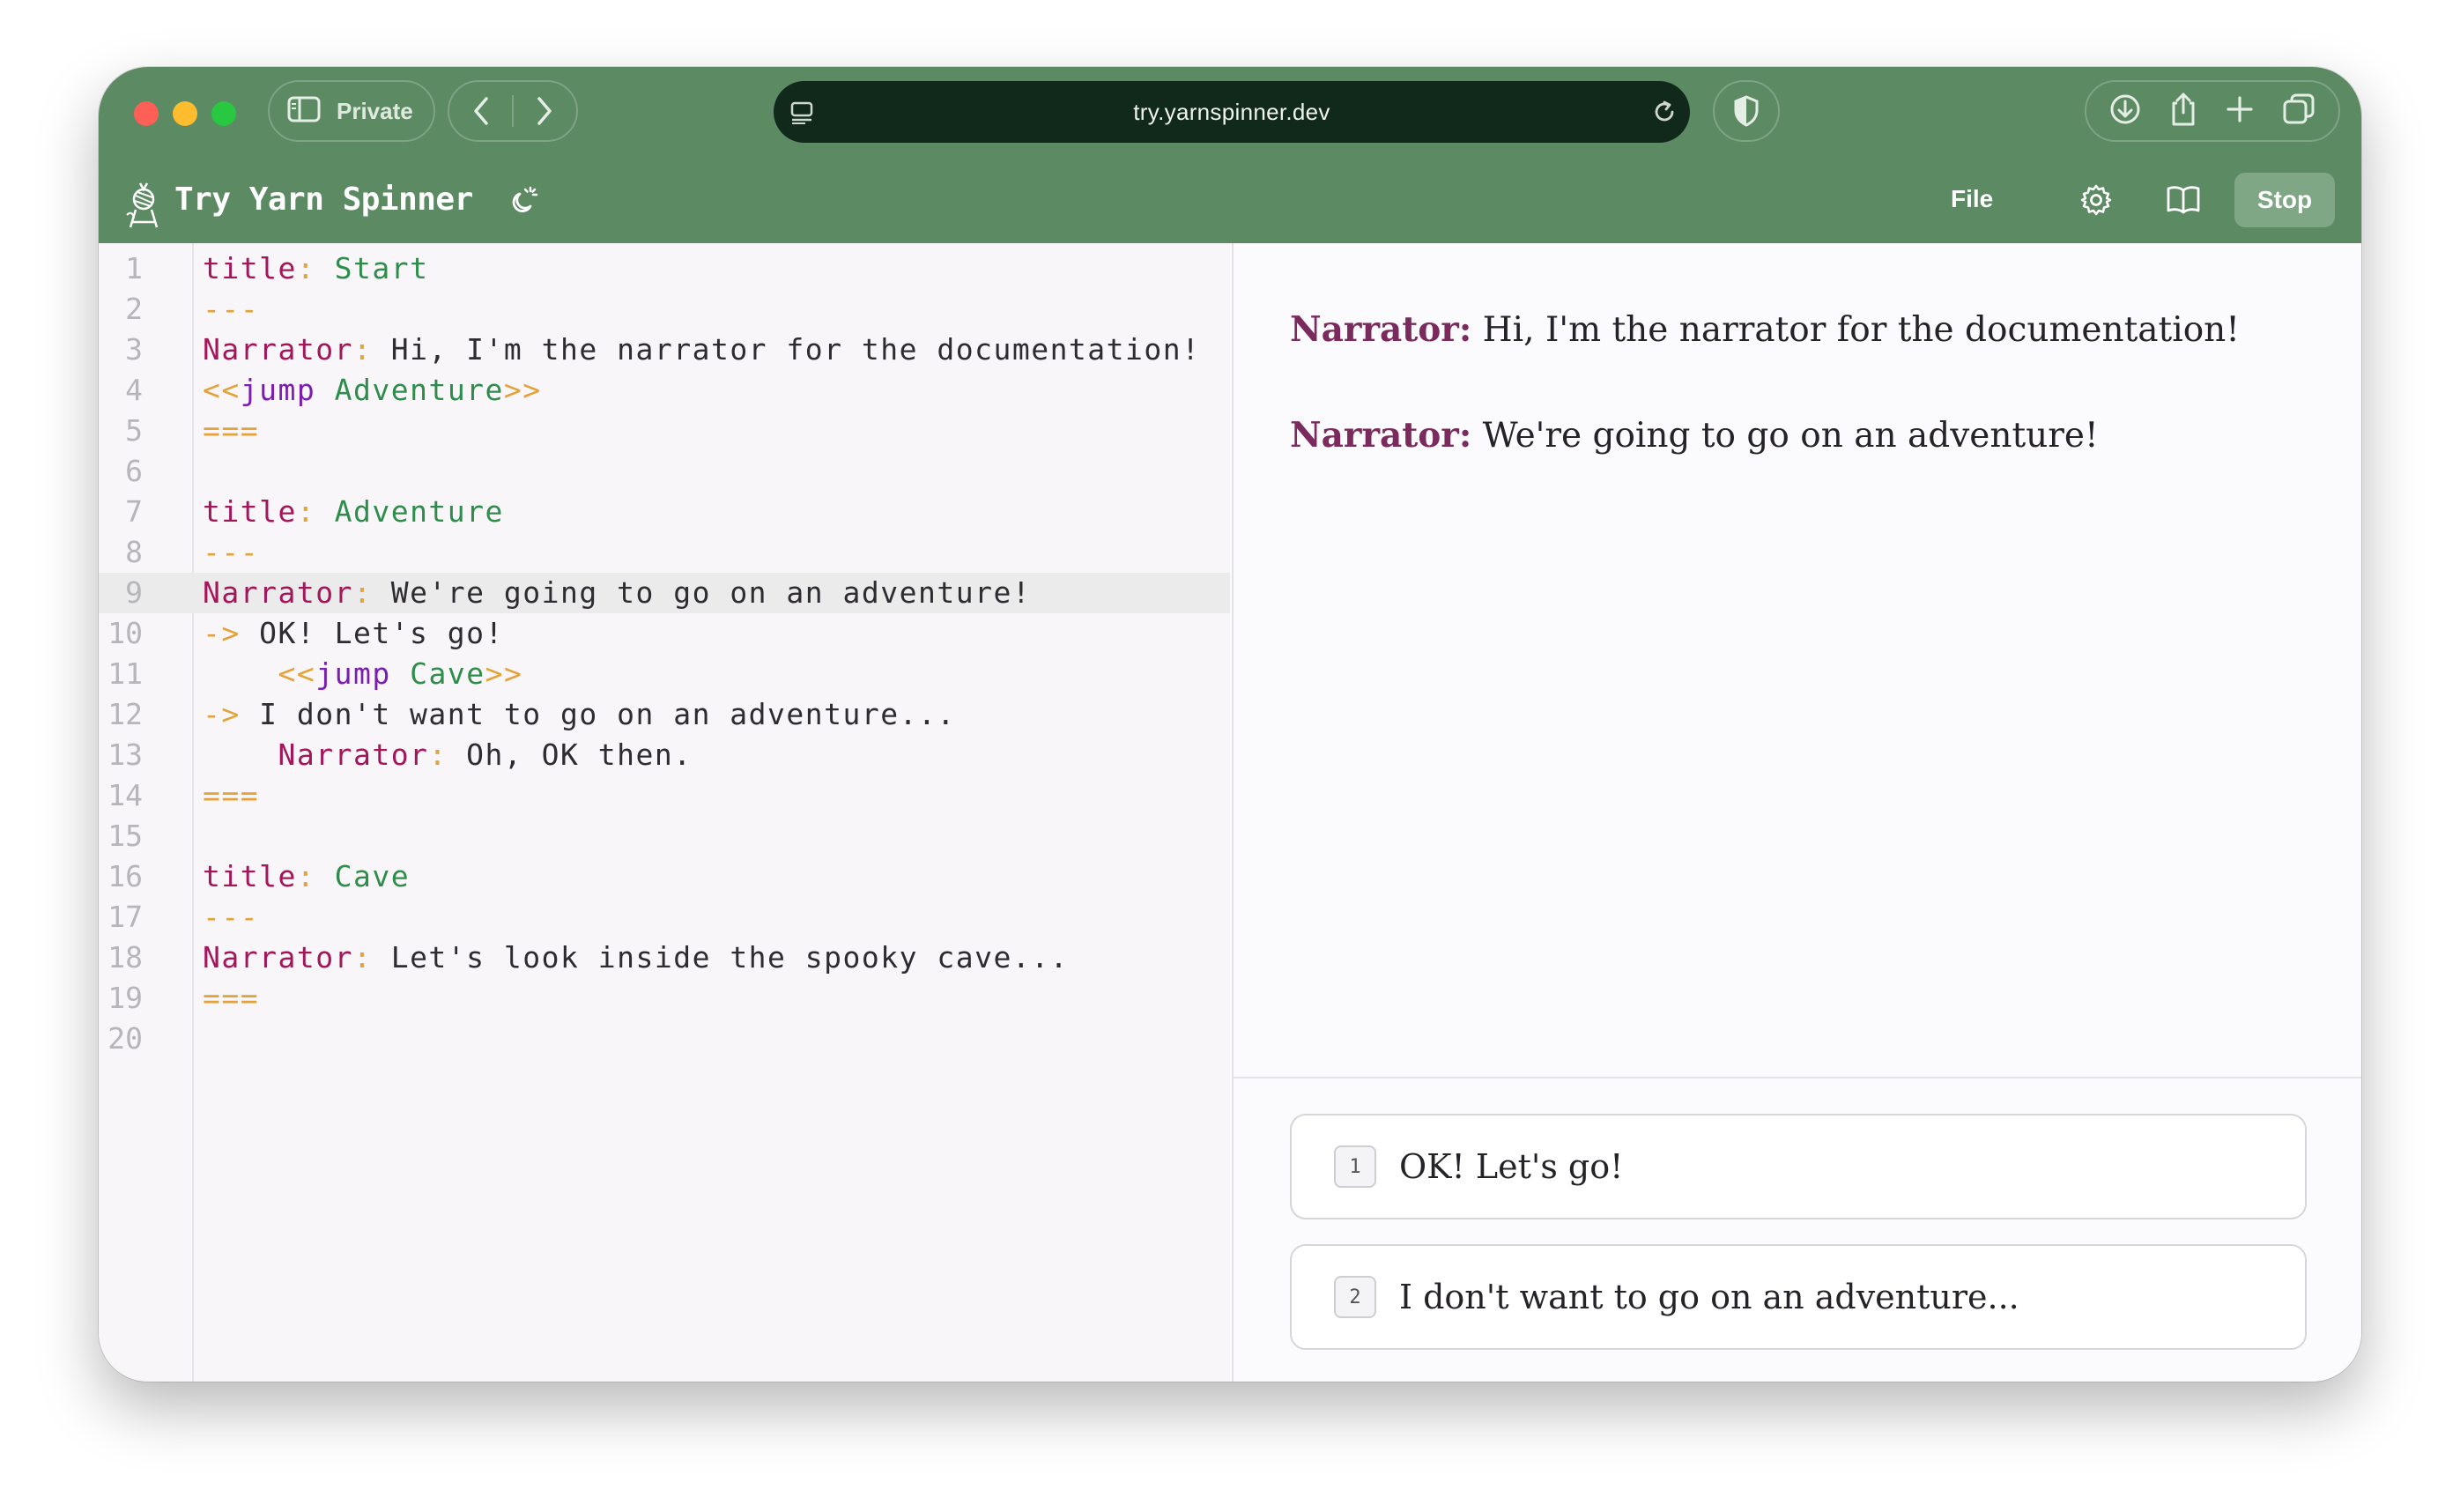 Image resolution: width=2460 pixels, height=1512 pixels. I want to click on navigation-buttons, so click(513, 111).